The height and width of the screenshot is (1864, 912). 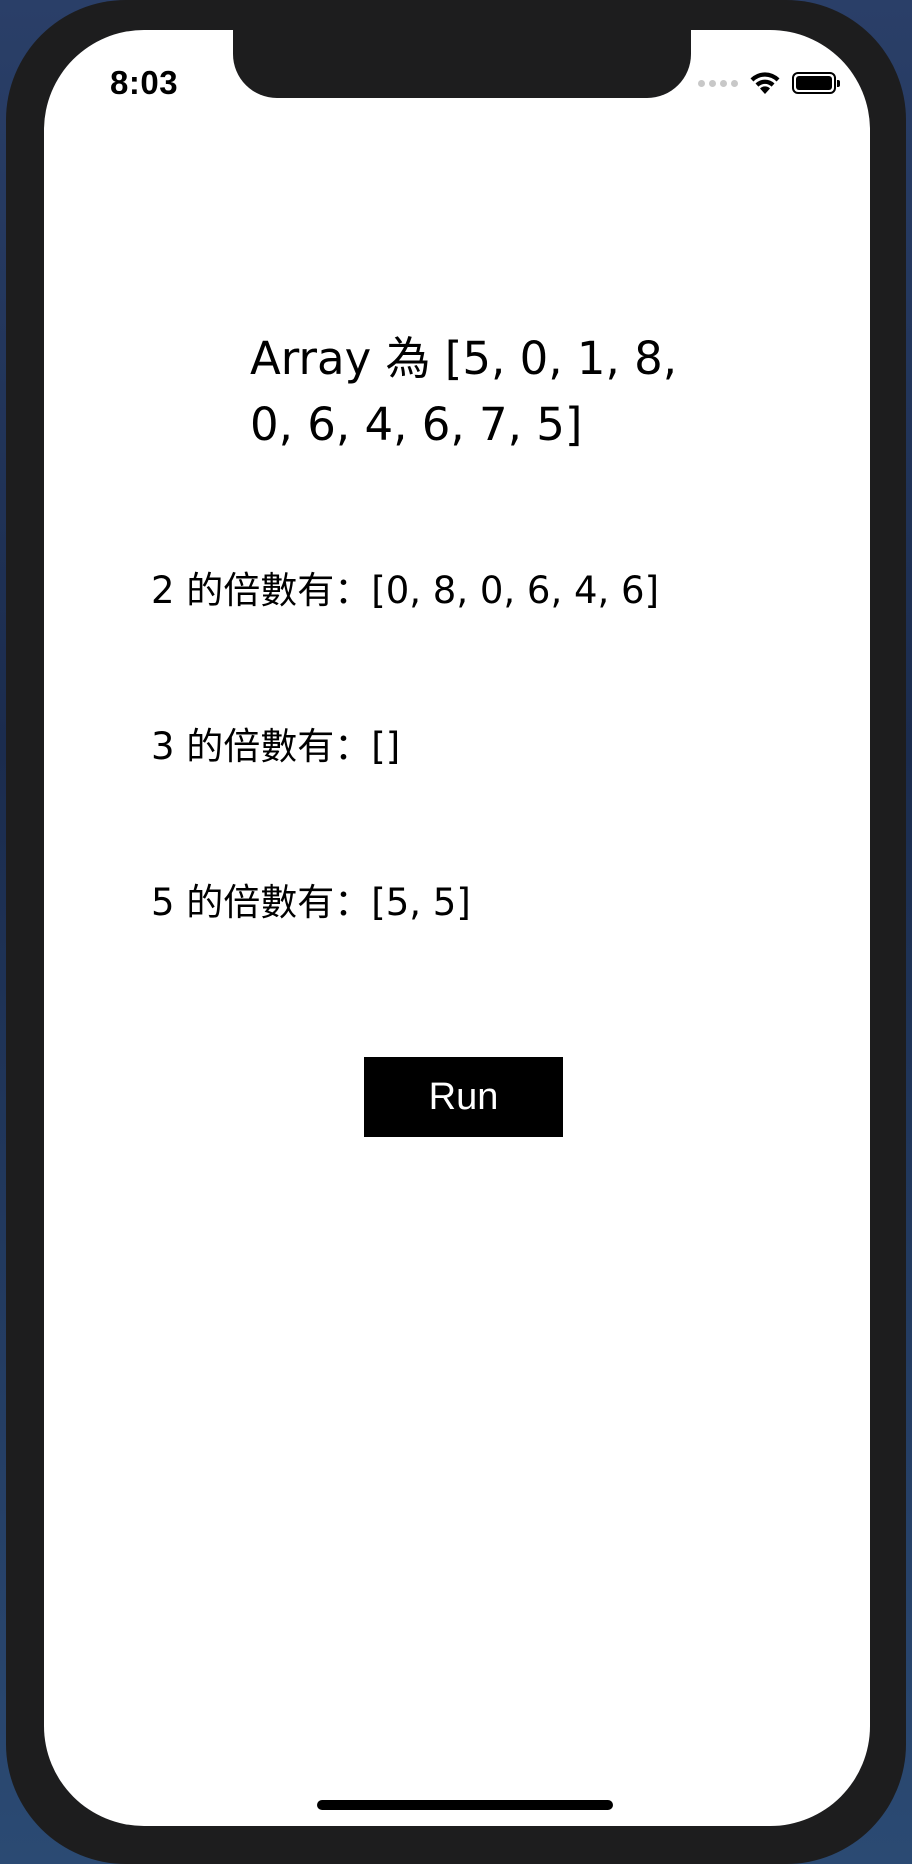 What do you see at coordinates (465, 1805) in the screenshot?
I see `home-indicator` at bounding box center [465, 1805].